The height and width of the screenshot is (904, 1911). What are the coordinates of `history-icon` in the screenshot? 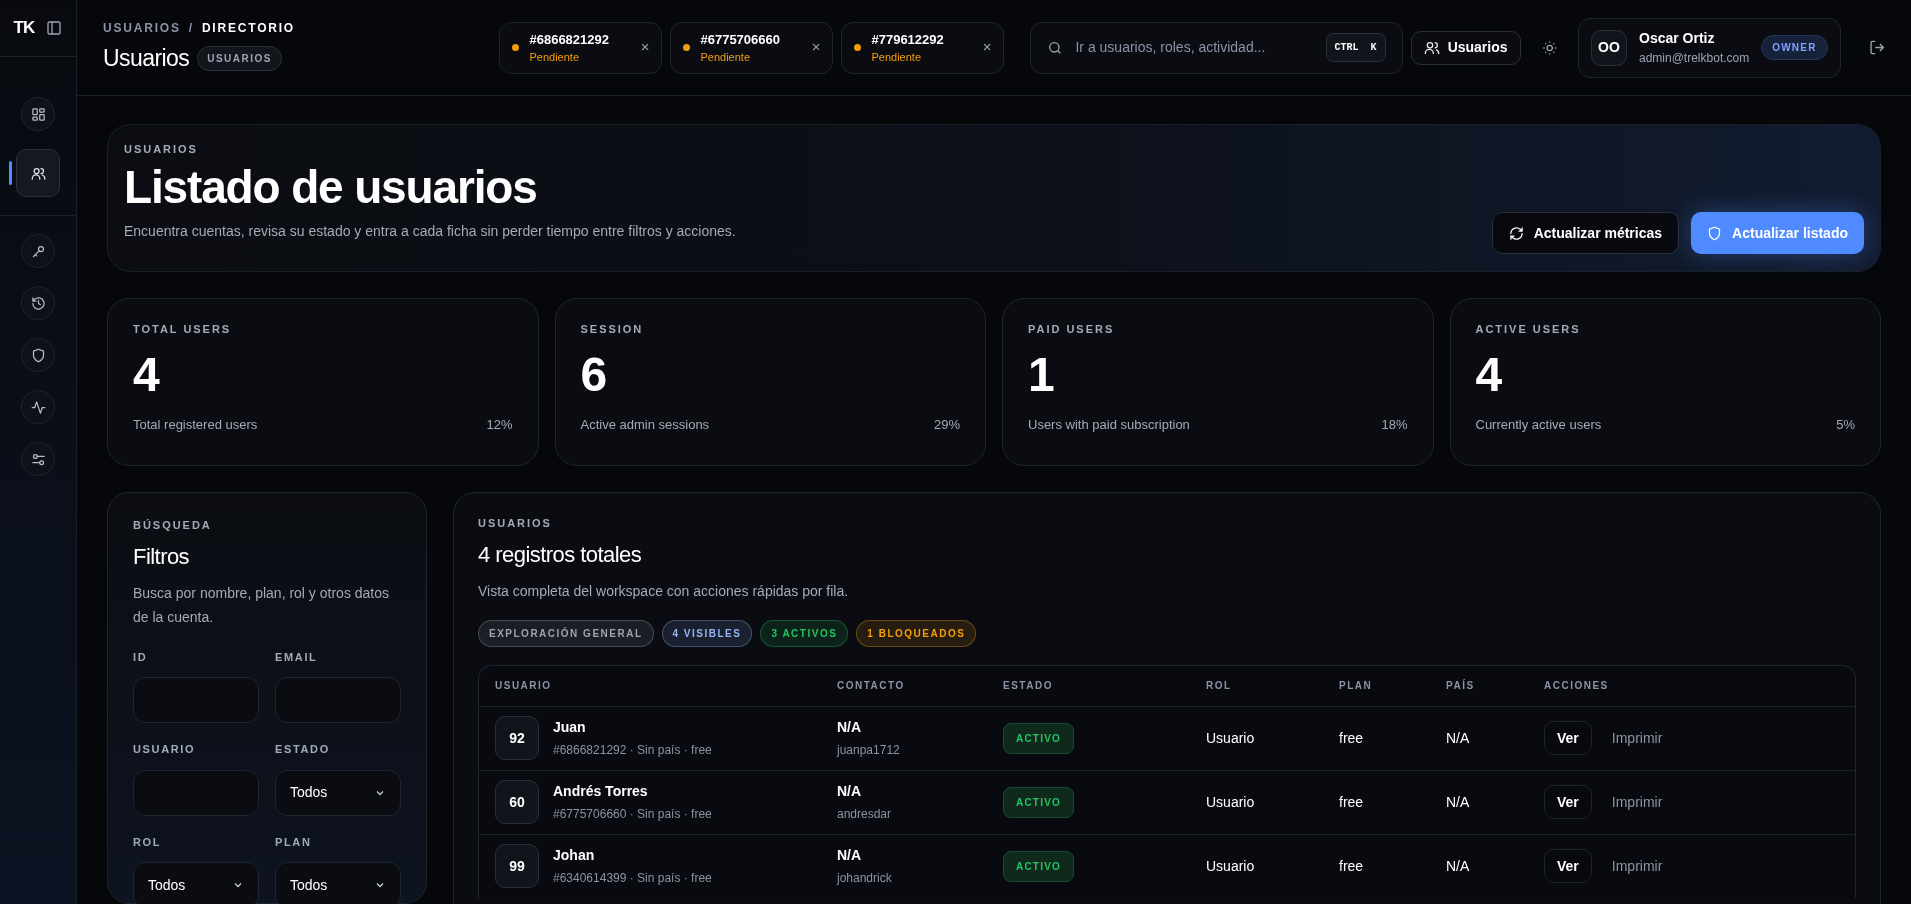 It's located at (38, 303).